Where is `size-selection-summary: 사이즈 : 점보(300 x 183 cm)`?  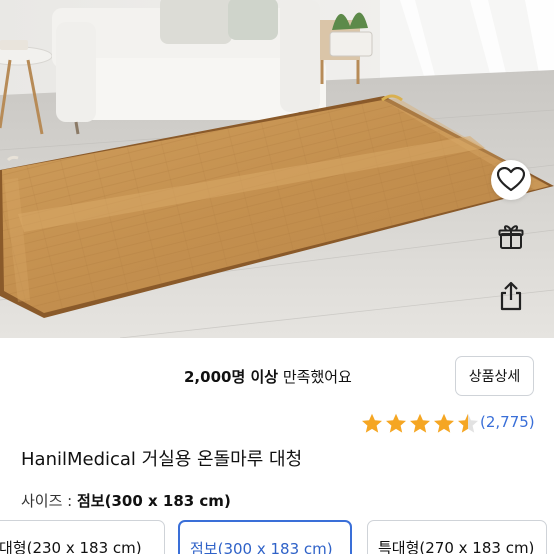
size-selection-summary: 사이즈 : 점보(300 x 183 cm) is located at coordinates (126, 500).